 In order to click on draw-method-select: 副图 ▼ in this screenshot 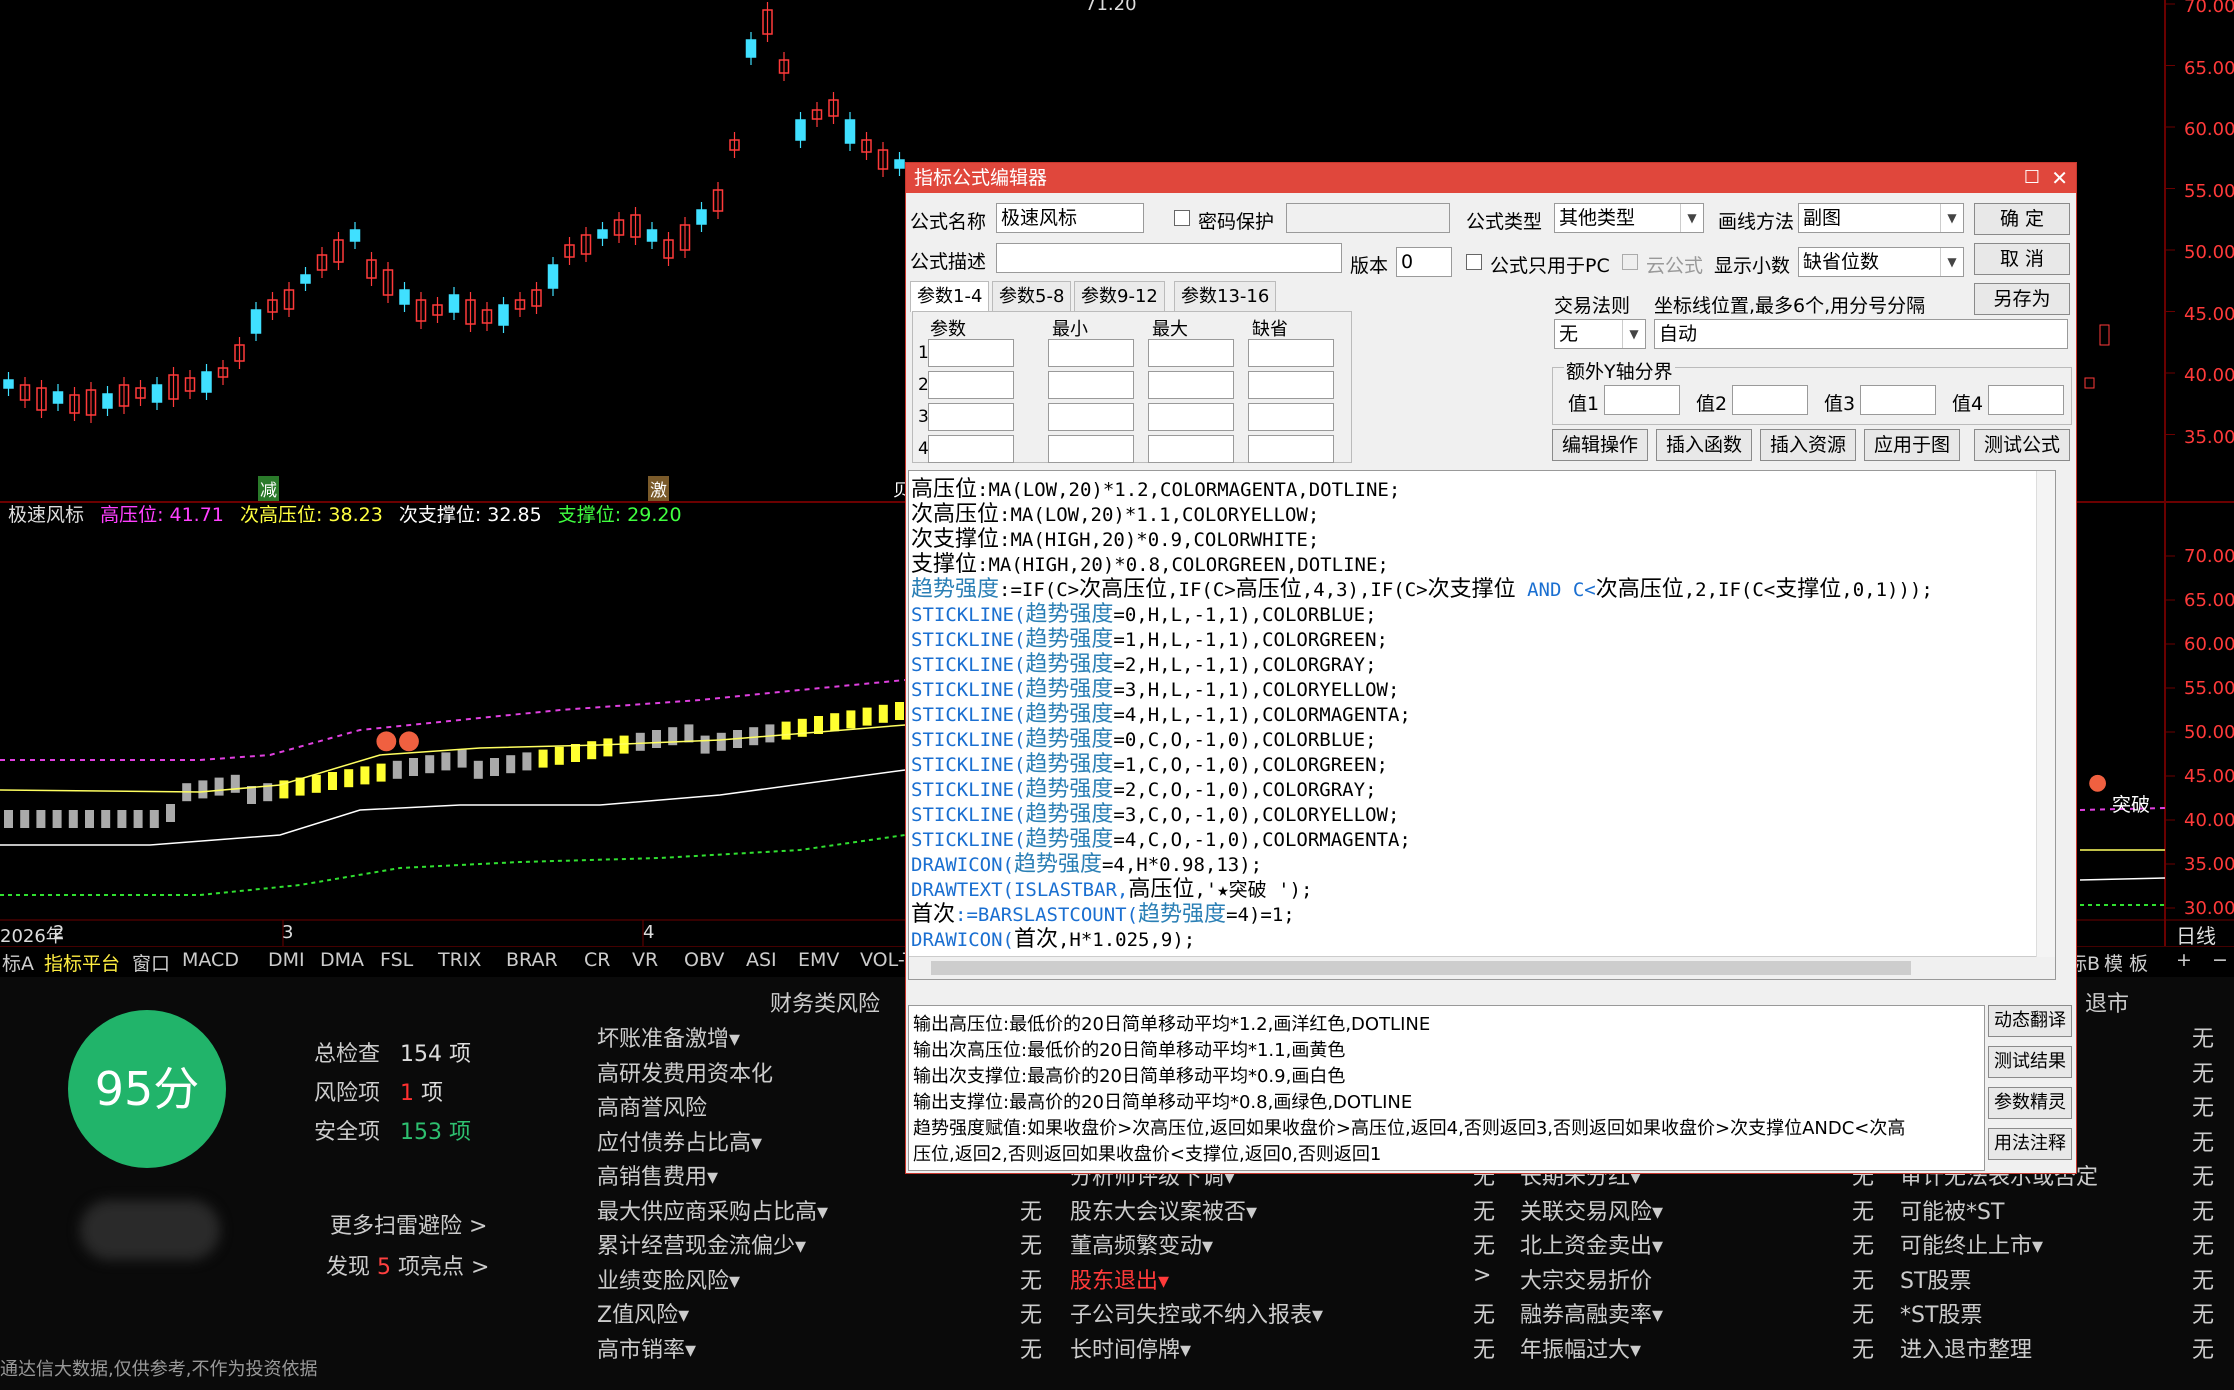, I will do `click(1881, 218)`.